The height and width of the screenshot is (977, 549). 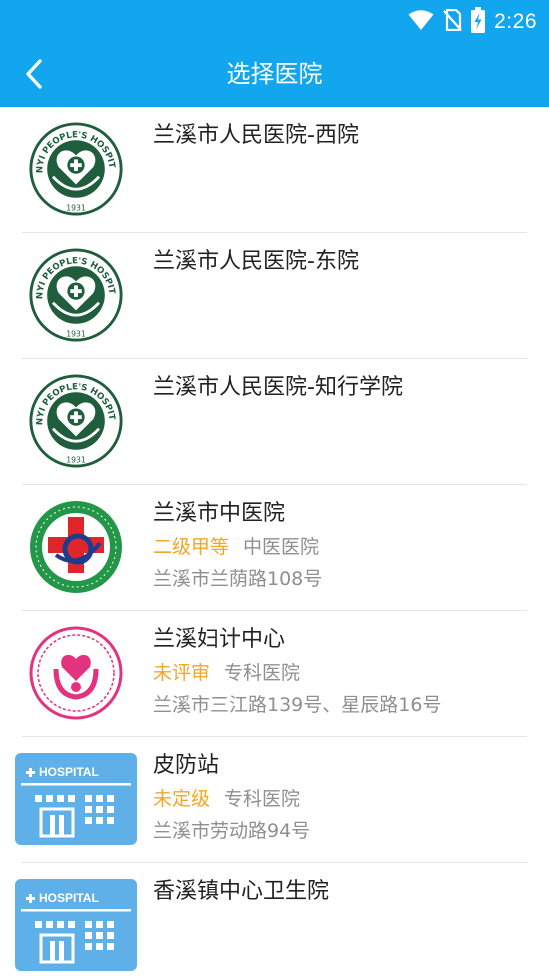 What do you see at coordinates (452, 21) in the screenshot?
I see `no-sim-icon` at bounding box center [452, 21].